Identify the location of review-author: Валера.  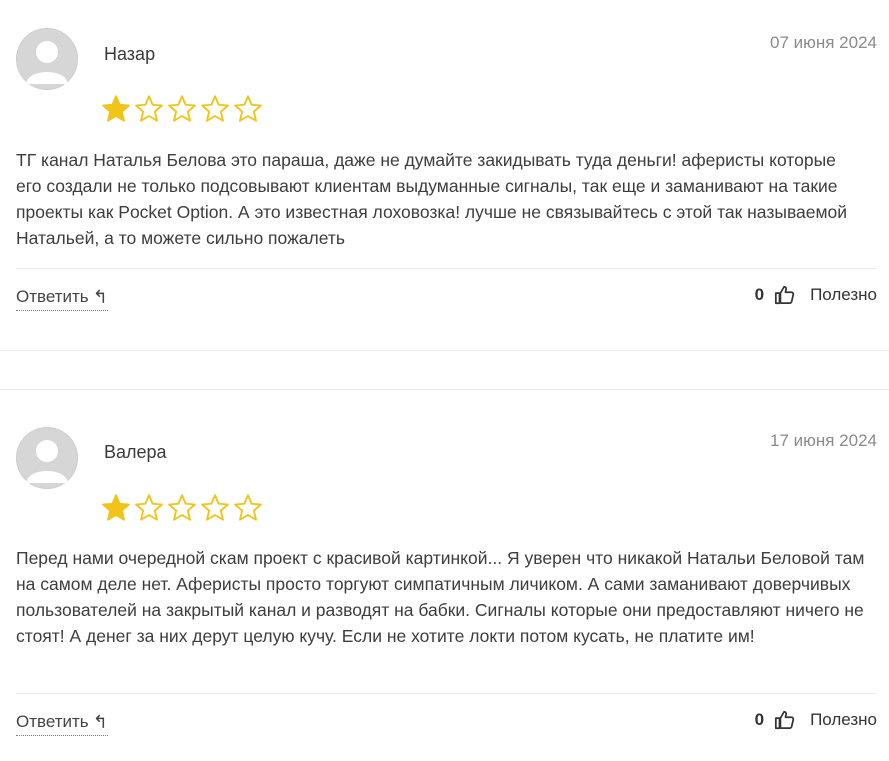
(135, 452).